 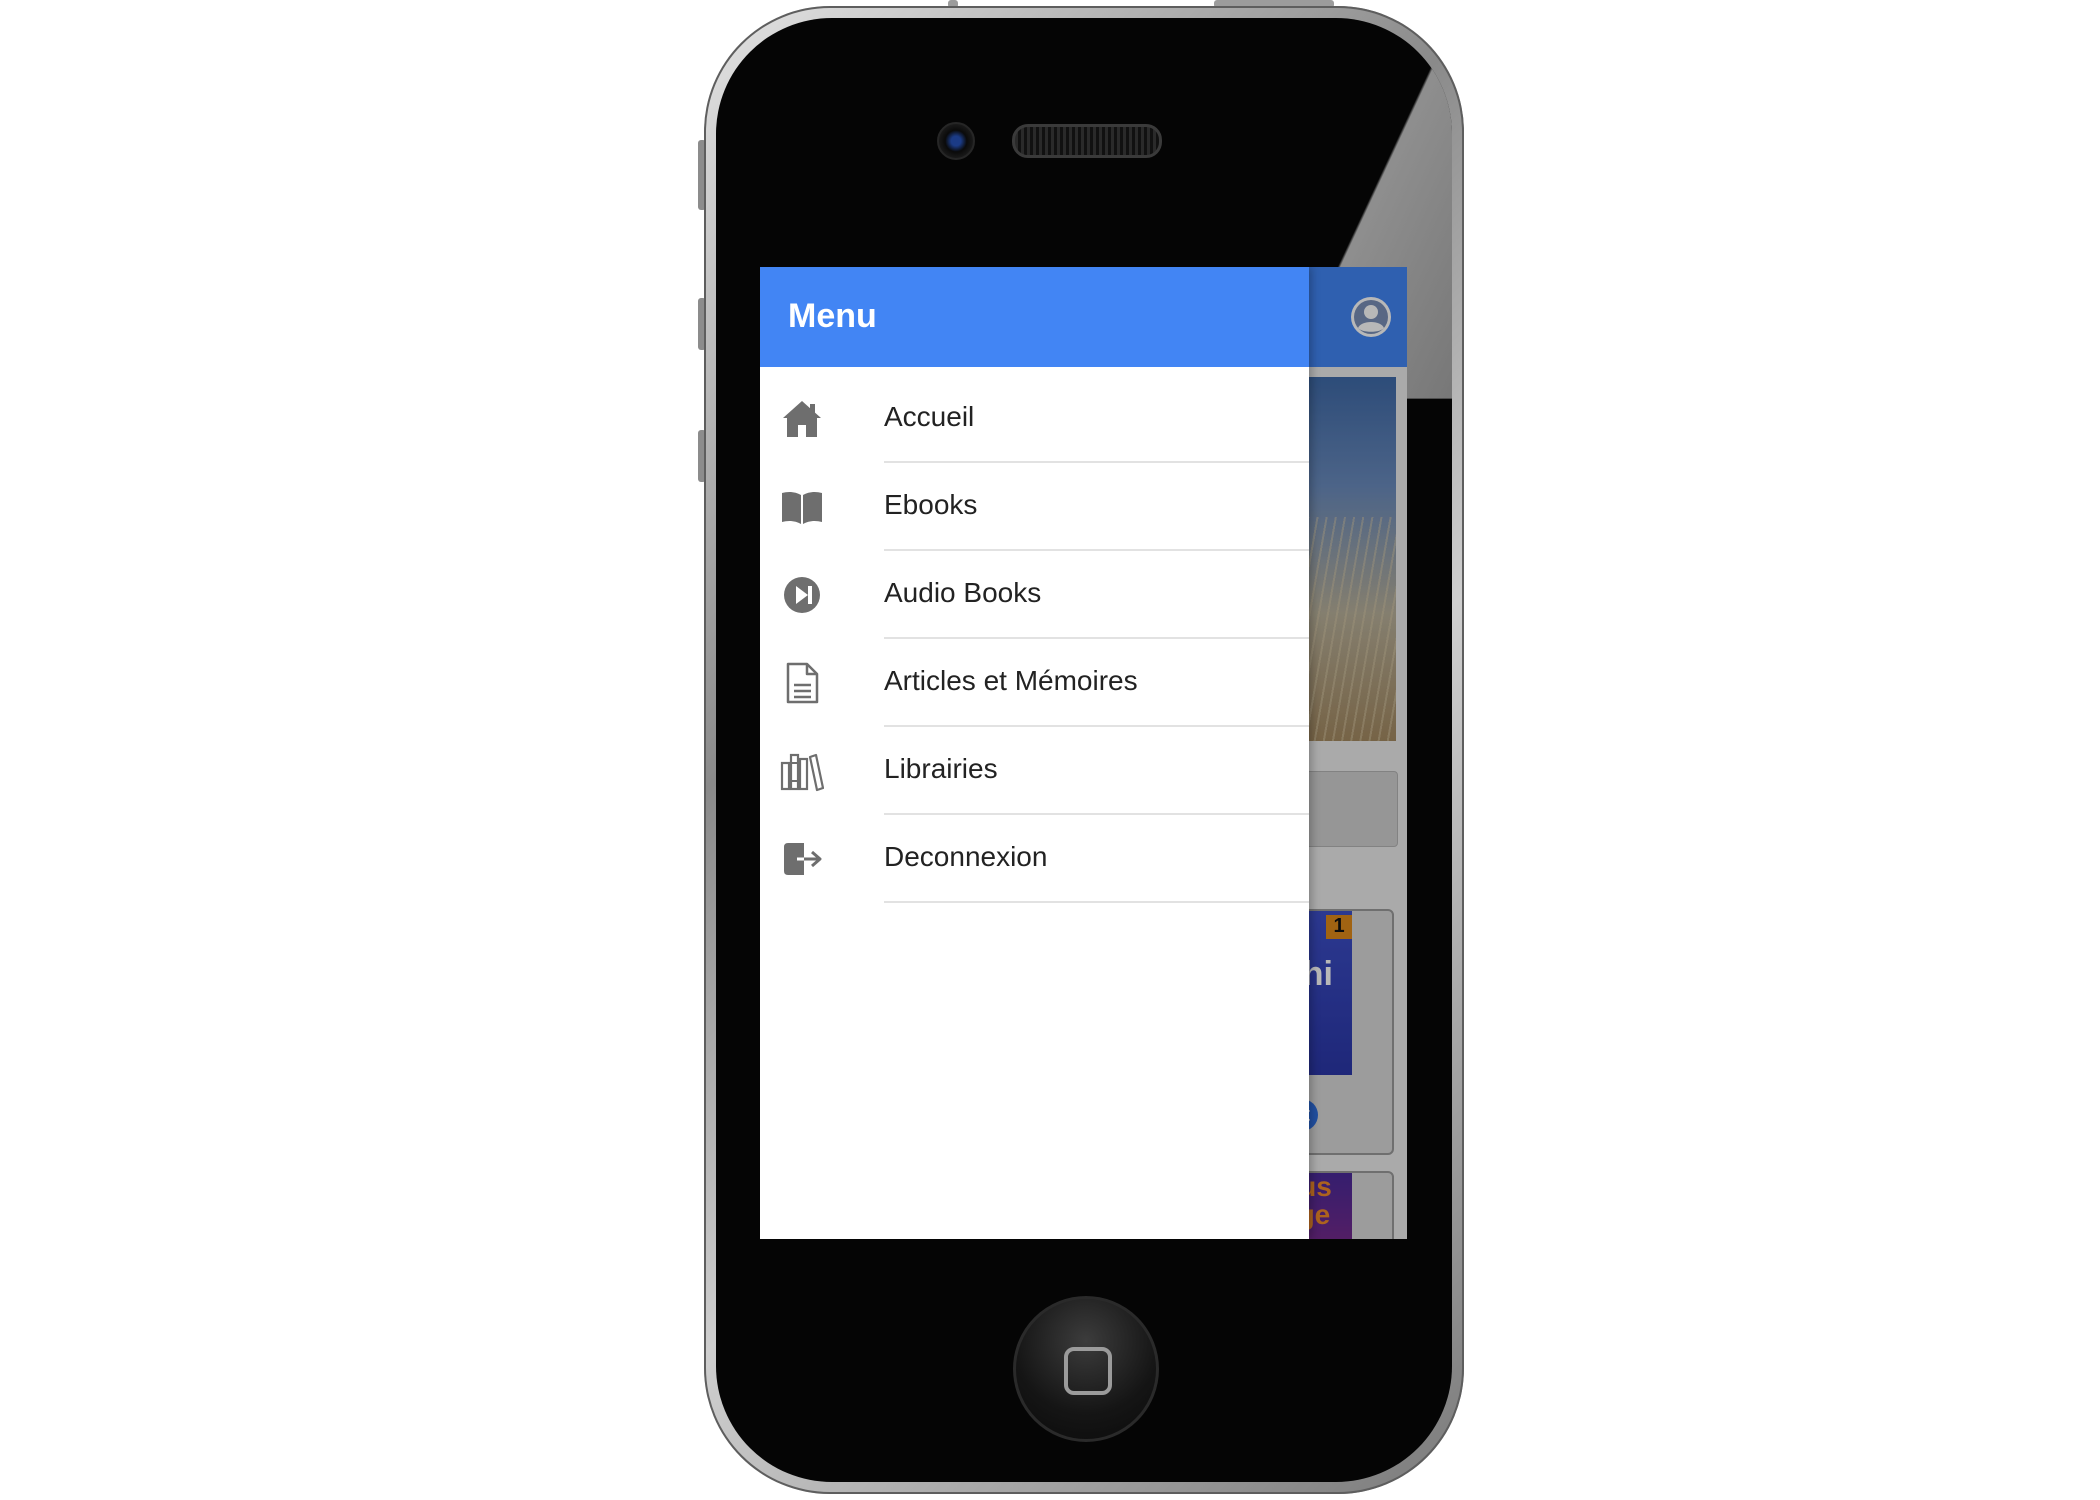 What do you see at coordinates (963, 592) in the screenshot?
I see `menu-item-label: Audio Books` at bounding box center [963, 592].